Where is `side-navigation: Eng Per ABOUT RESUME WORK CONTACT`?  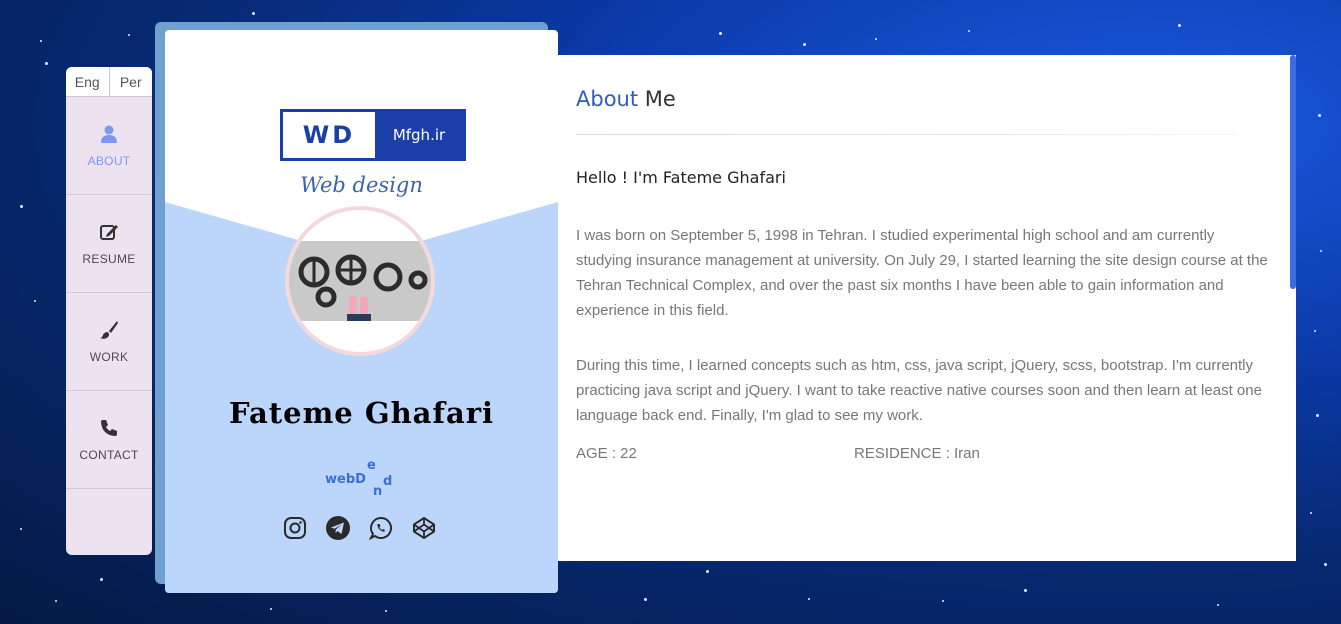 side-navigation: Eng Per ABOUT RESUME WORK CONTACT is located at coordinates (109, 311).